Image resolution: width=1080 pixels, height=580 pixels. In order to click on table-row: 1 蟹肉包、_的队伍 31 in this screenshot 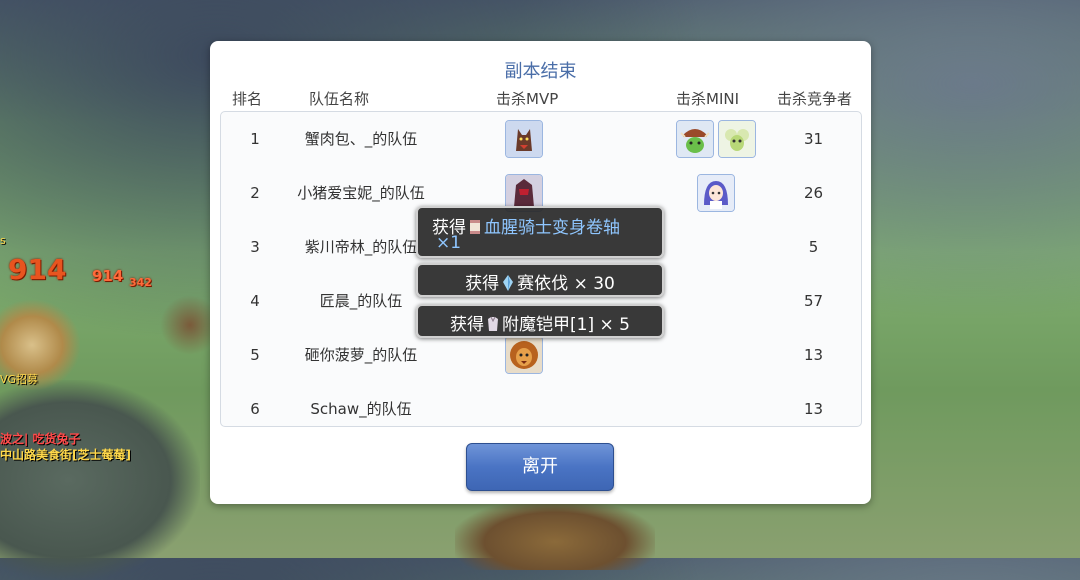, I will do `click(541, 139)`.